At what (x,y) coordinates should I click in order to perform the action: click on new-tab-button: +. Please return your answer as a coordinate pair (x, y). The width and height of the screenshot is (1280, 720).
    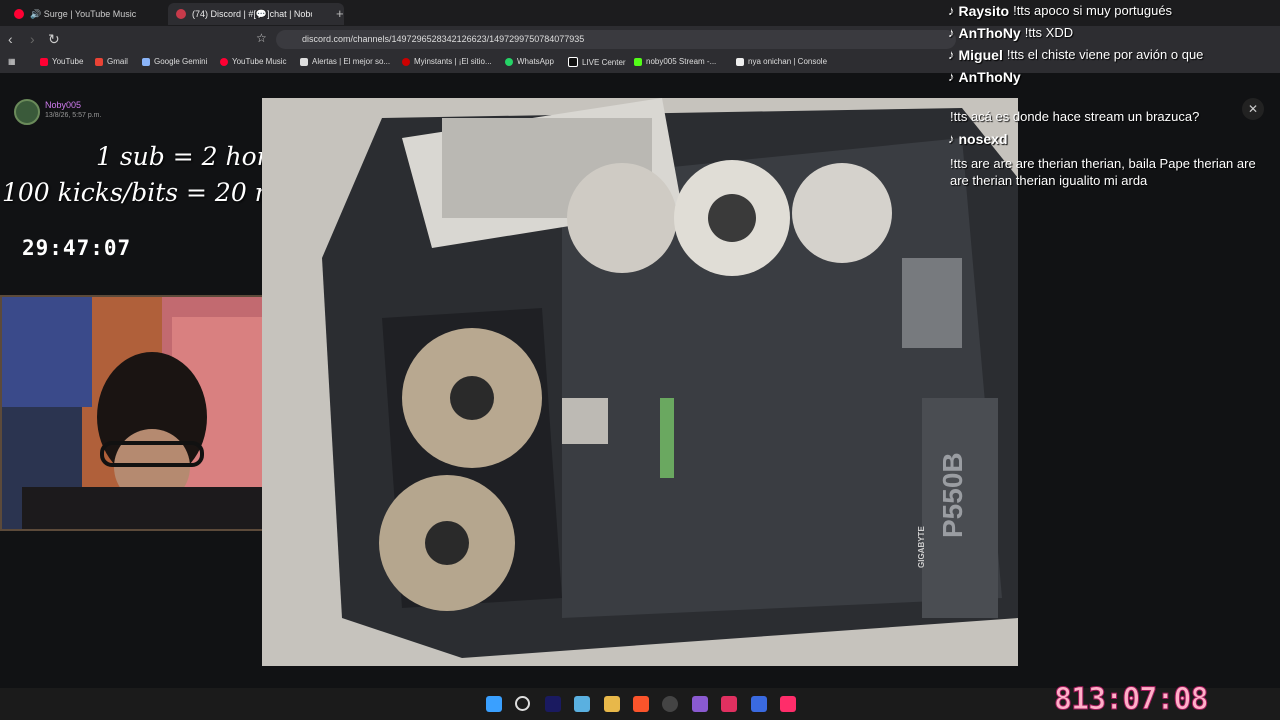
    Looking at the image, I should click on (340, 13).